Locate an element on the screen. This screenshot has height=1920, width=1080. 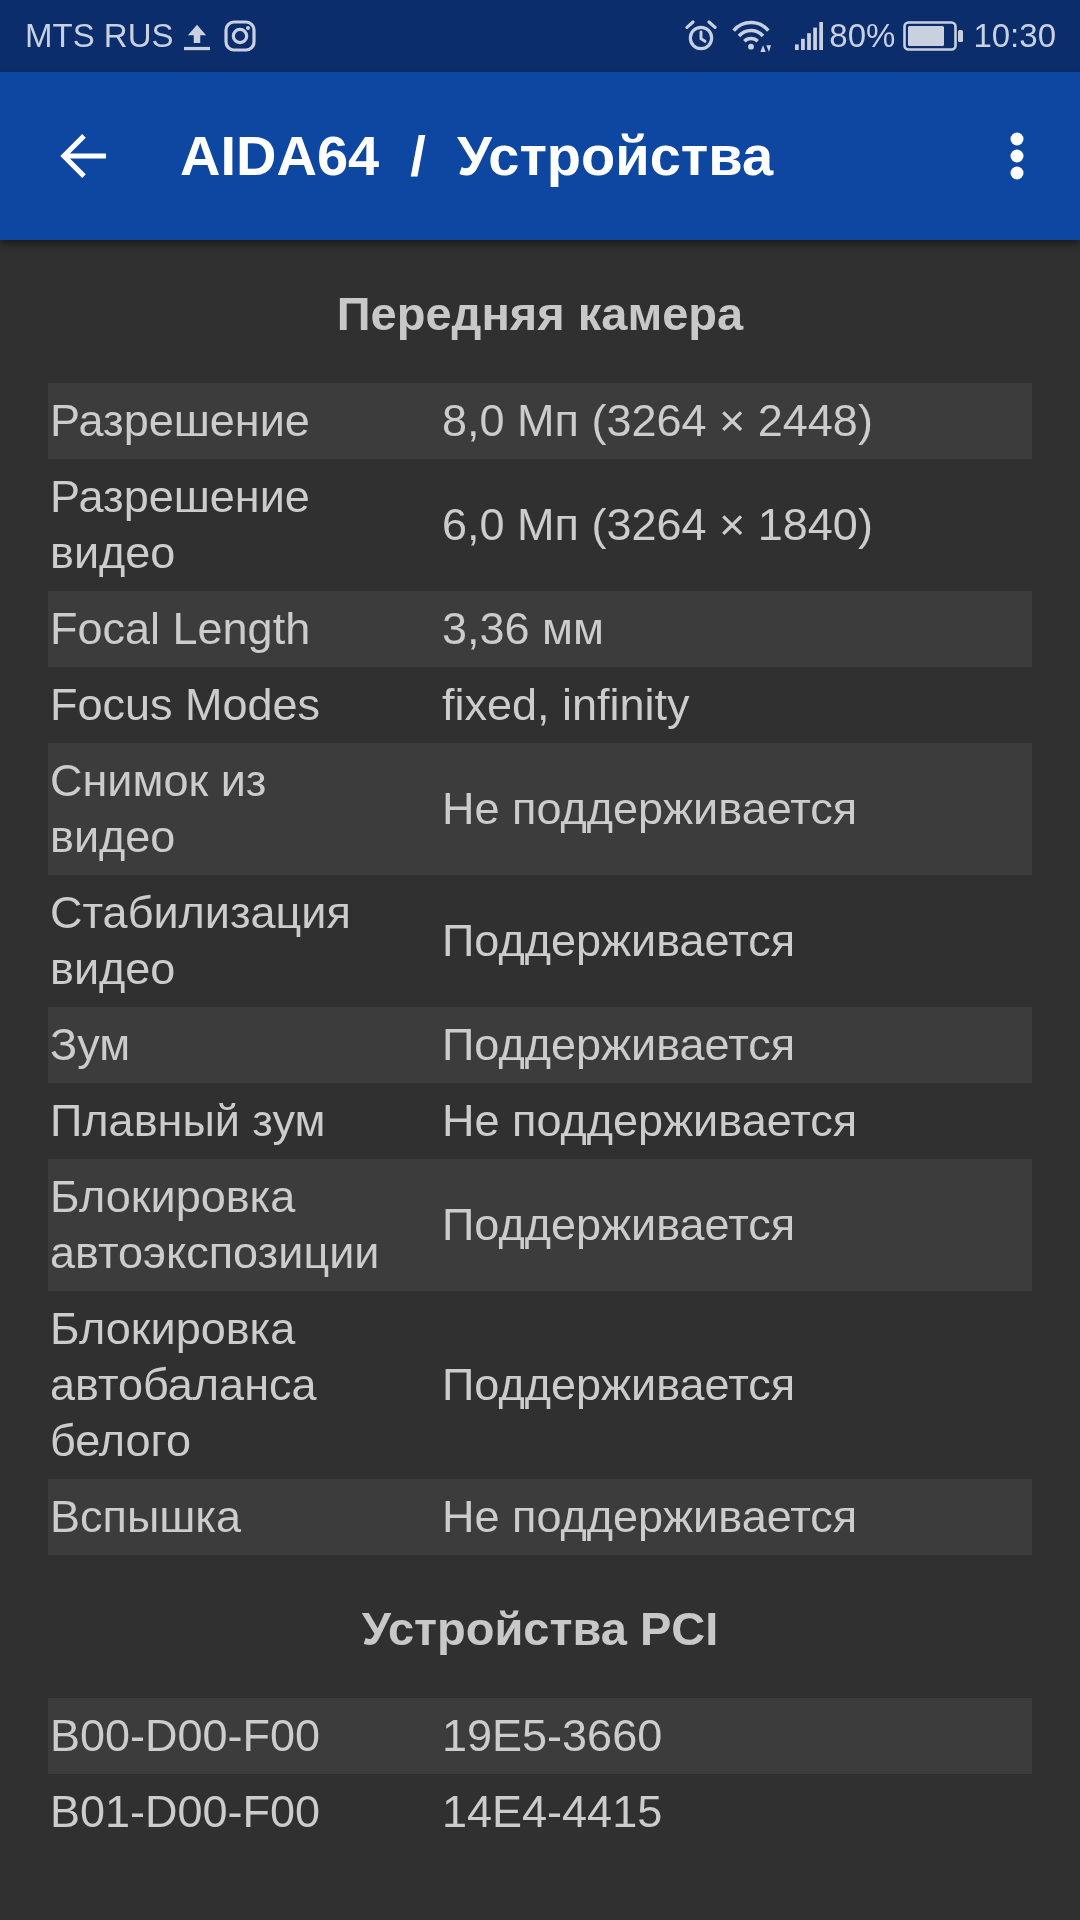
property-name: Блокировка автоэкспозиции is located at coordinates (215, 1225).